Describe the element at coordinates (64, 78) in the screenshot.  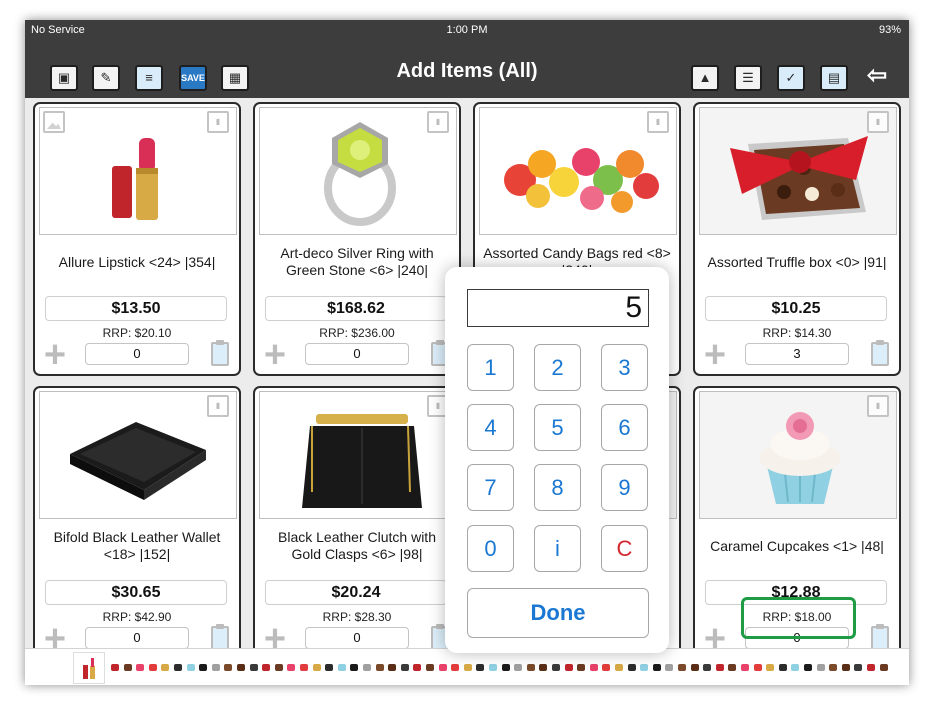
I see `inventory-box-icon: ▣` at that location.